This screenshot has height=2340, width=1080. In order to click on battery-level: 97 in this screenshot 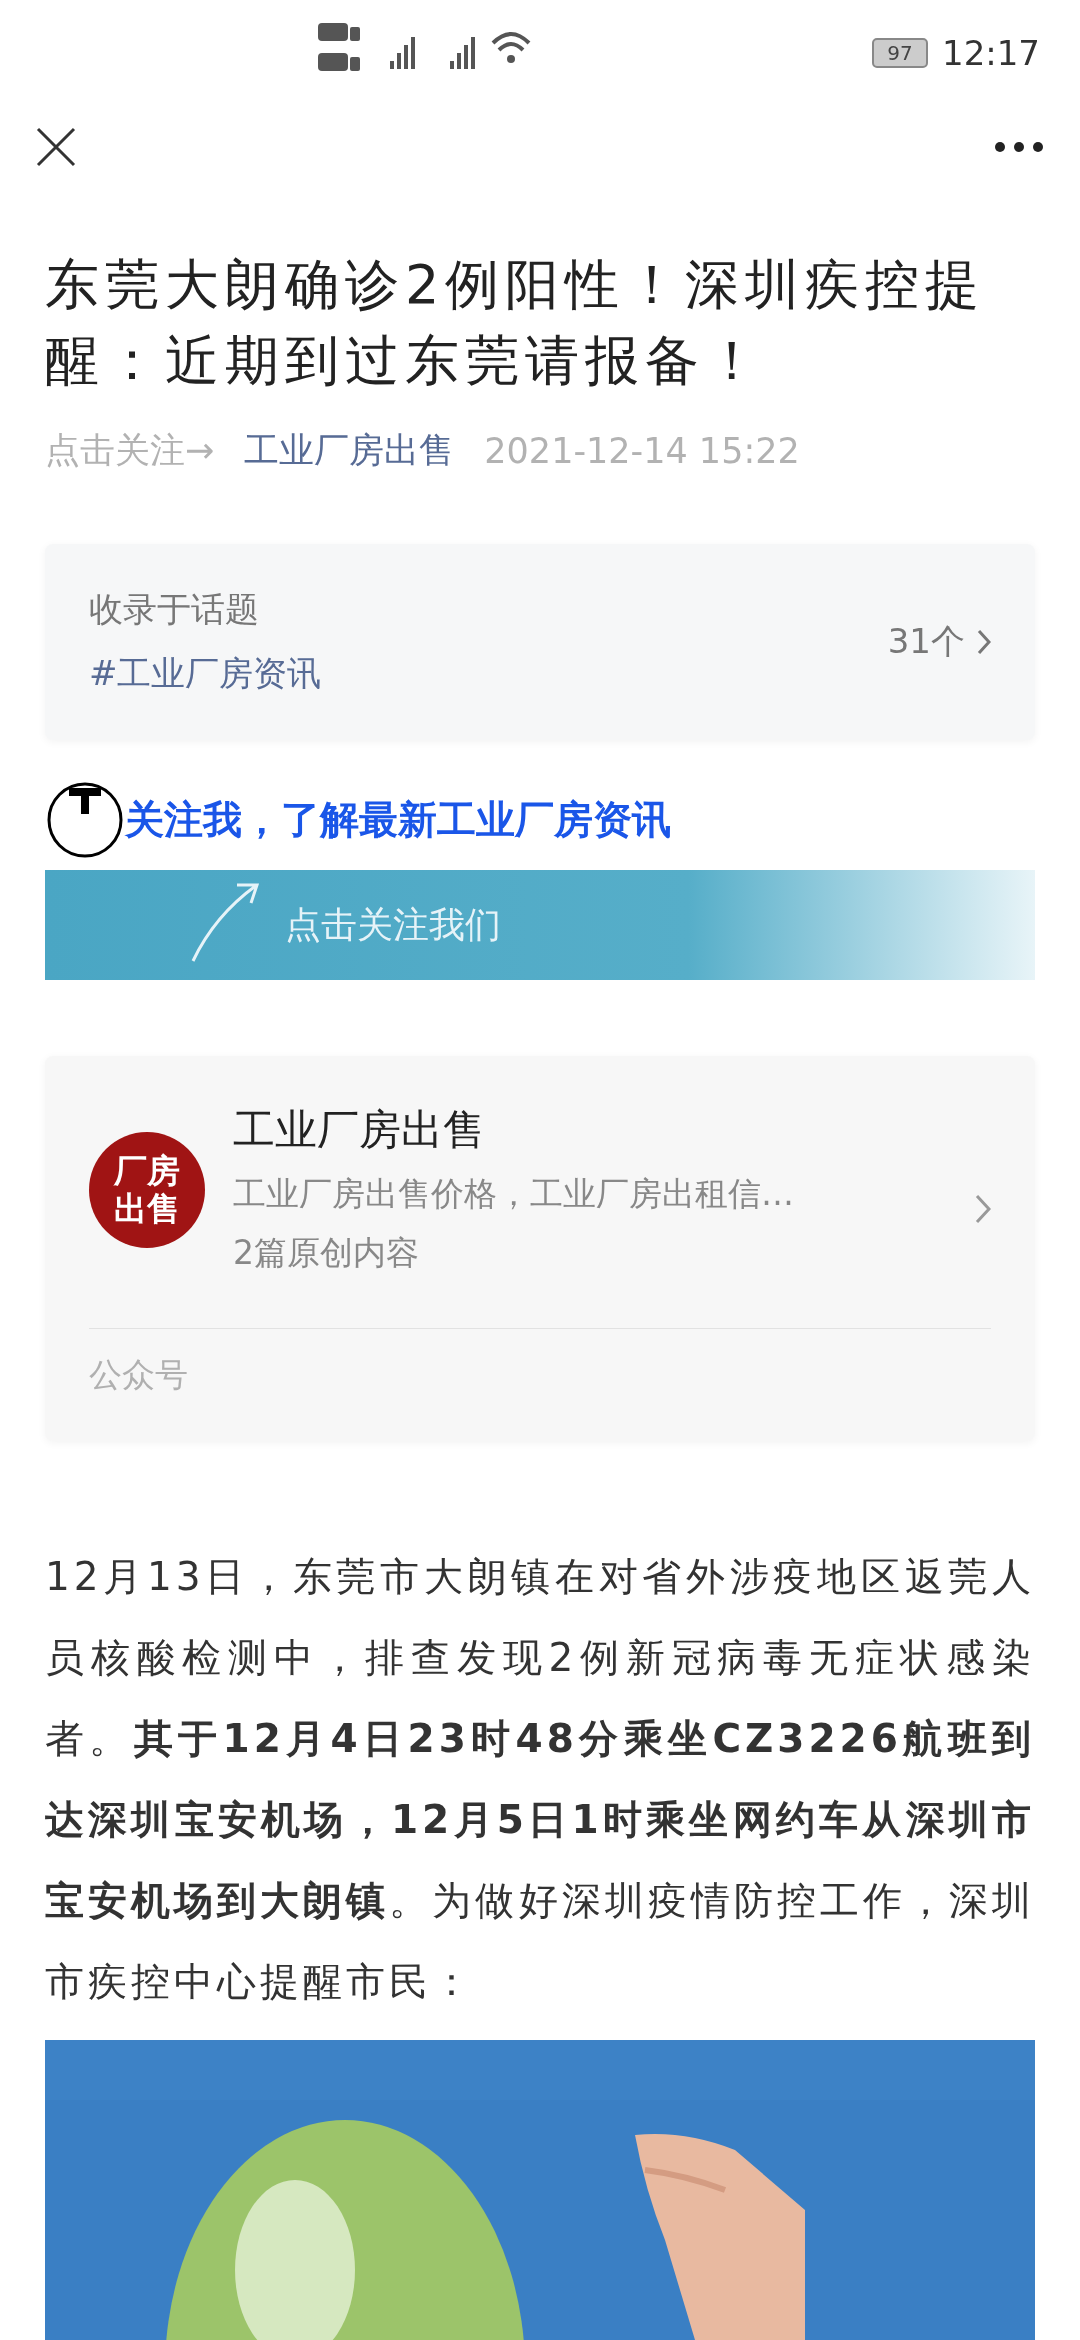, I will do `click(900, 52)`.